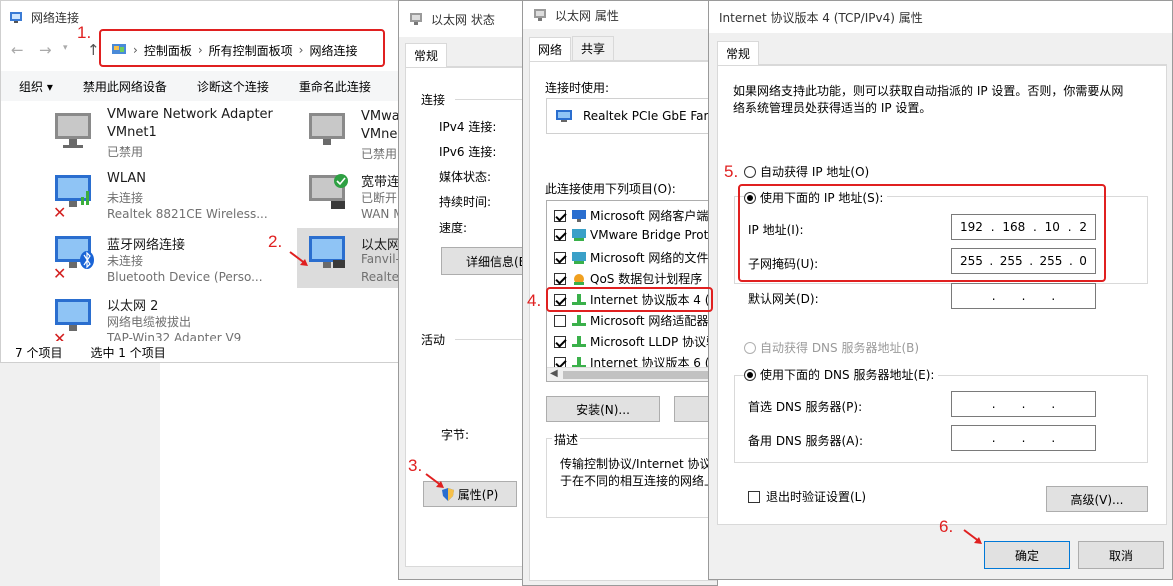  I want to click on list-item-ethernet-2: ✕ 以太网 2 网络电缆被拔出 TAP-Win32 Adapter V9, so click(171, 319).